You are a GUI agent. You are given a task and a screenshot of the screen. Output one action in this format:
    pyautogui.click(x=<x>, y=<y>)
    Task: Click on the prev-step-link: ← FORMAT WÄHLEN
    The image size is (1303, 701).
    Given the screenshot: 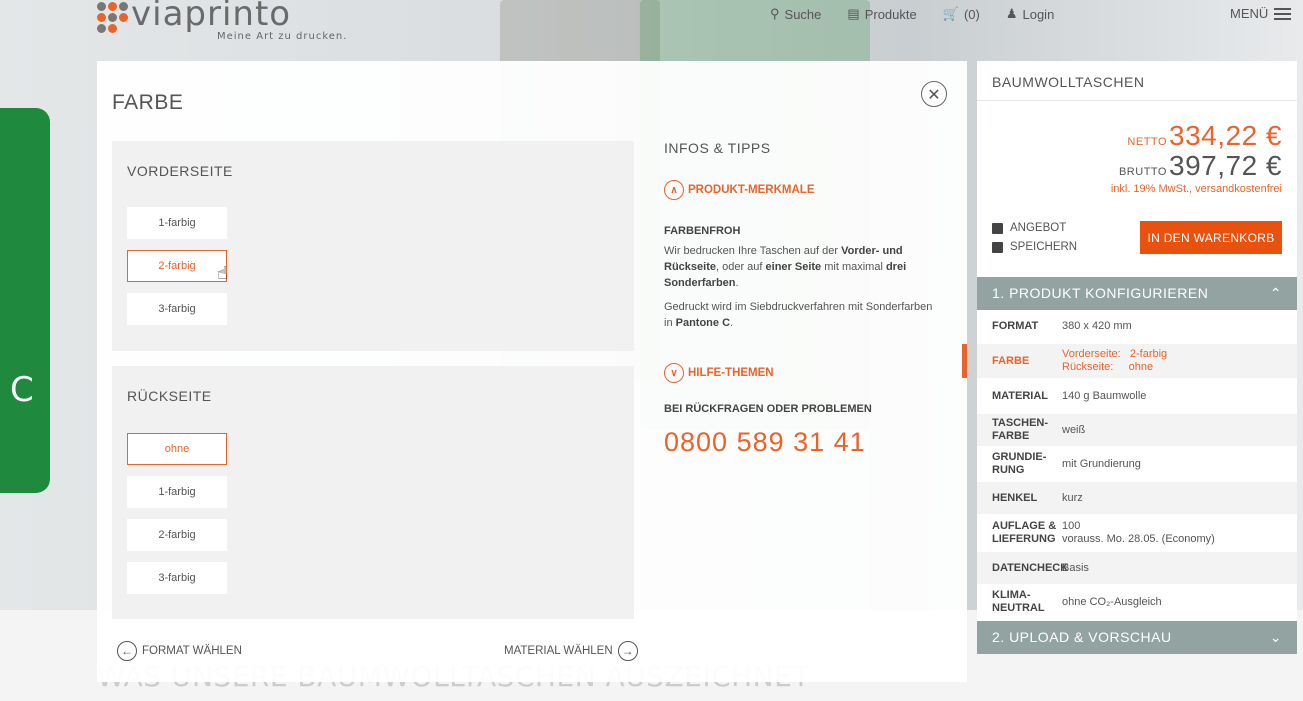 What is the action you would take?
    pyautogui.click(x=179, y=651)
    